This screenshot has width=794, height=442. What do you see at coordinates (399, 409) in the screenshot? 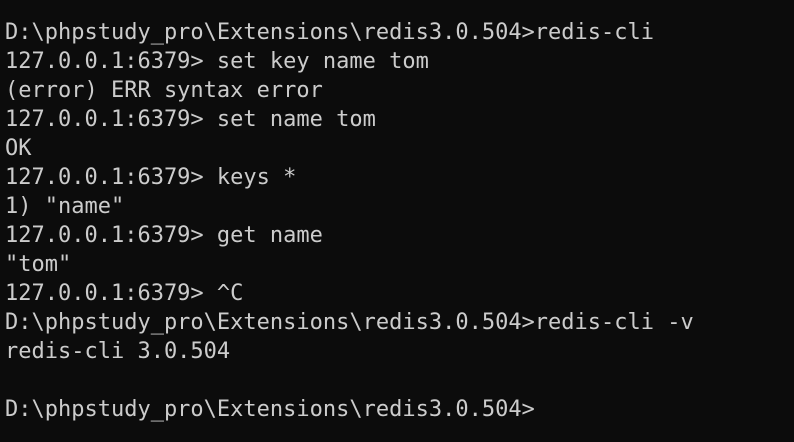
I see `terminal-prompt: D:\phpstudy_pro\Extensions\redis3.0.504>` at bounding box center [399, 409].